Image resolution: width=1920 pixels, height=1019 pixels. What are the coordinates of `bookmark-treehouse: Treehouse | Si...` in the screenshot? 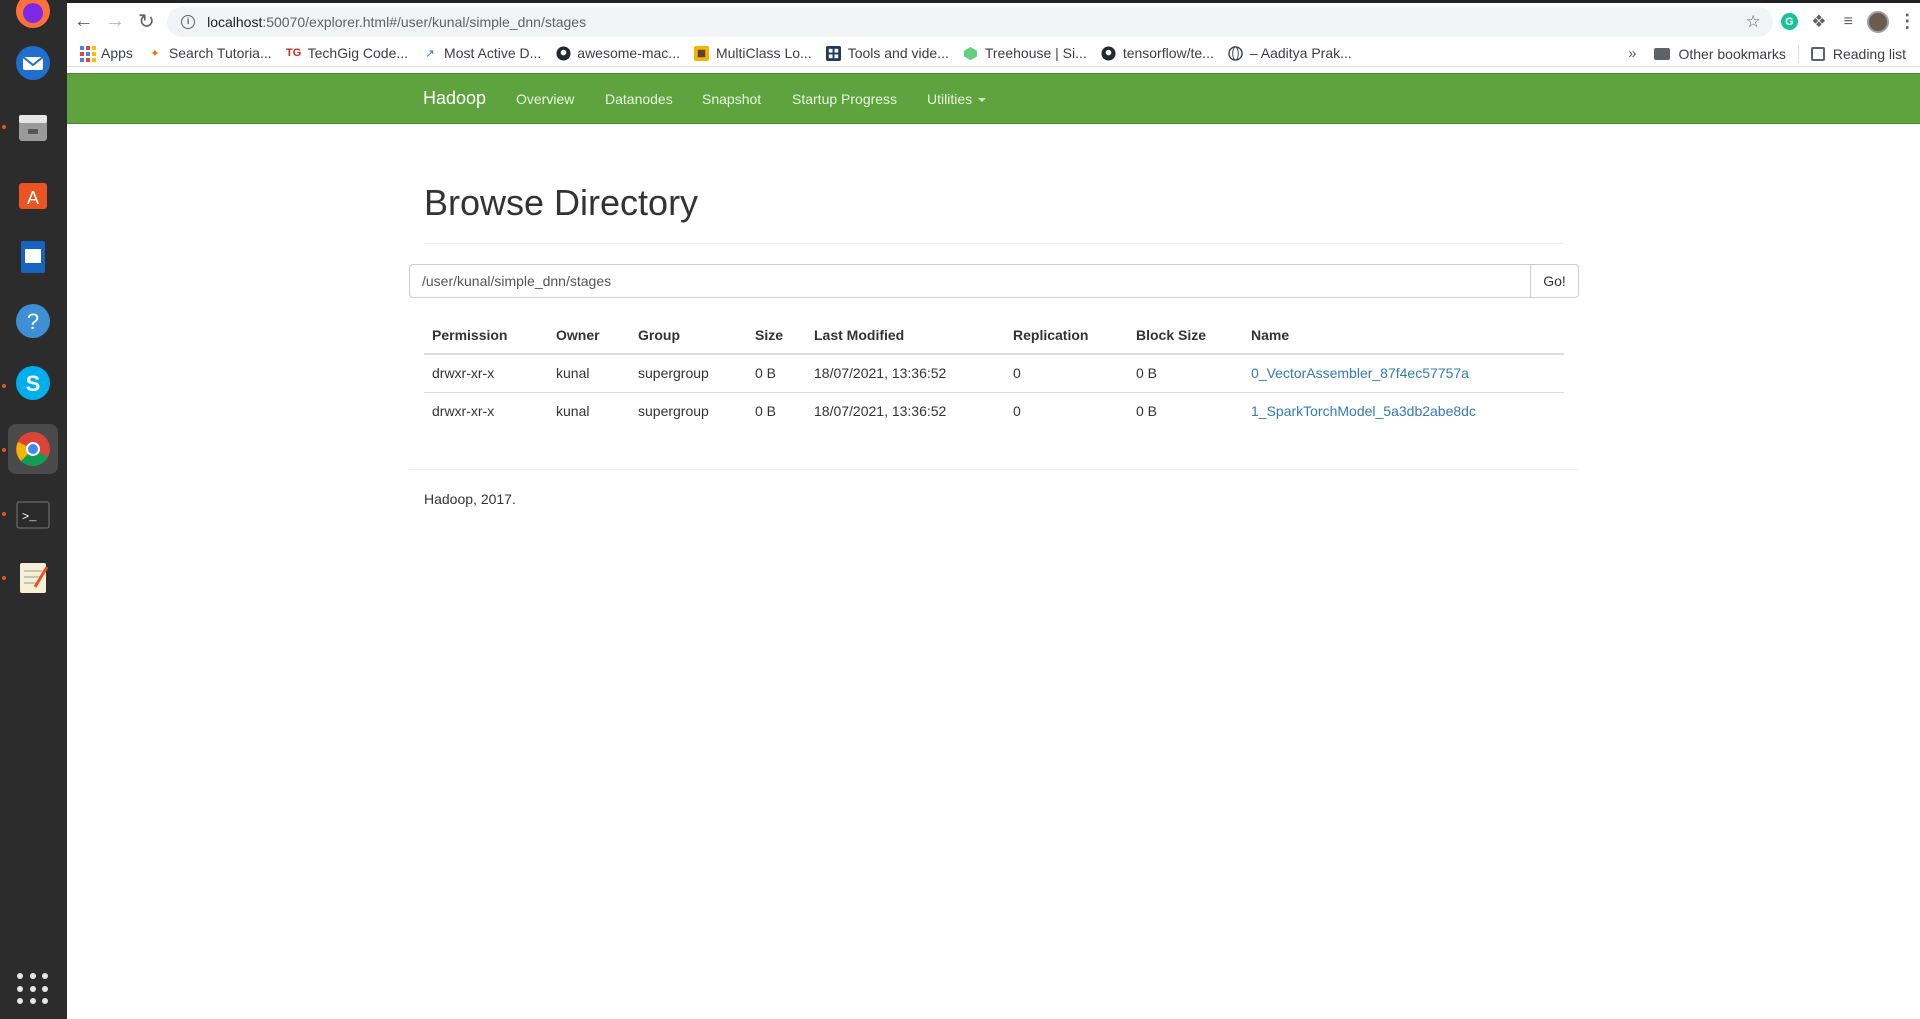 It's located at (1025, 53).